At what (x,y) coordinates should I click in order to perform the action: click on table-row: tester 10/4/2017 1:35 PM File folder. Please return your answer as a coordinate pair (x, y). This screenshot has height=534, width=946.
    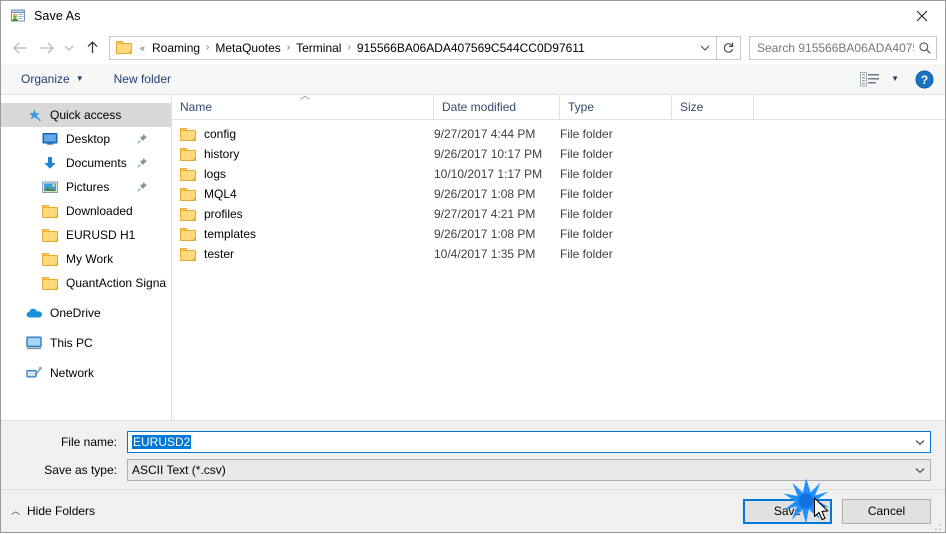
    Looking at the image, I should click on (558, 254).